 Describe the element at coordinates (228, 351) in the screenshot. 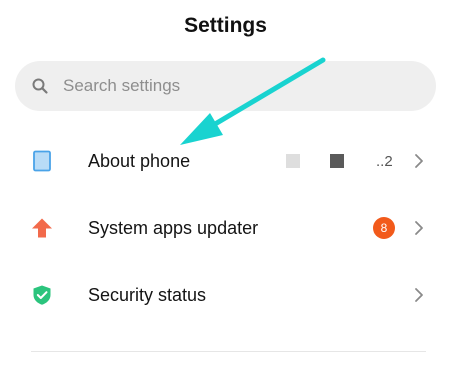

I see `section-divider` at that location.